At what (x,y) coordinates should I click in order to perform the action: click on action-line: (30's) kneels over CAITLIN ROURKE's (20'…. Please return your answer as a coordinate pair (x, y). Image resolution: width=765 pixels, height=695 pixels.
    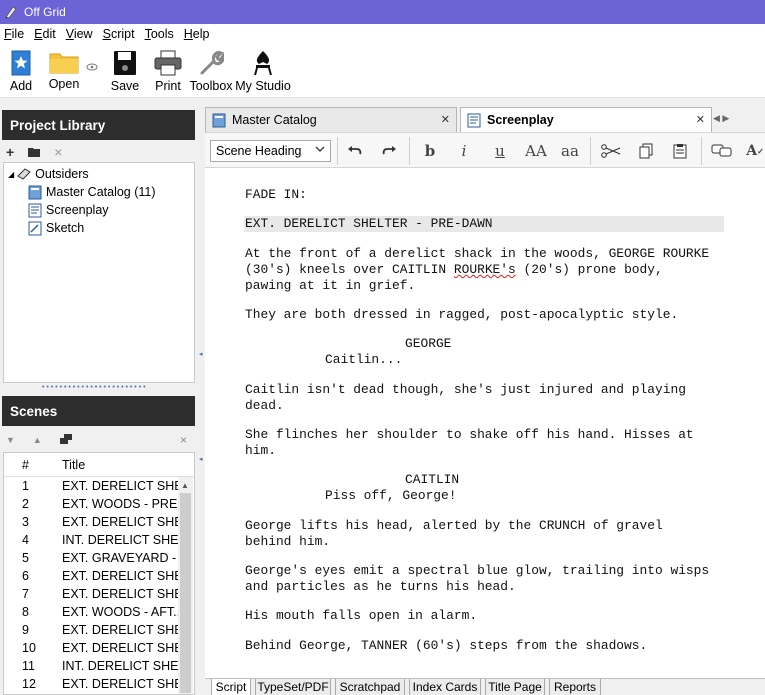
    Looking at the image, I should click on (454, 270).